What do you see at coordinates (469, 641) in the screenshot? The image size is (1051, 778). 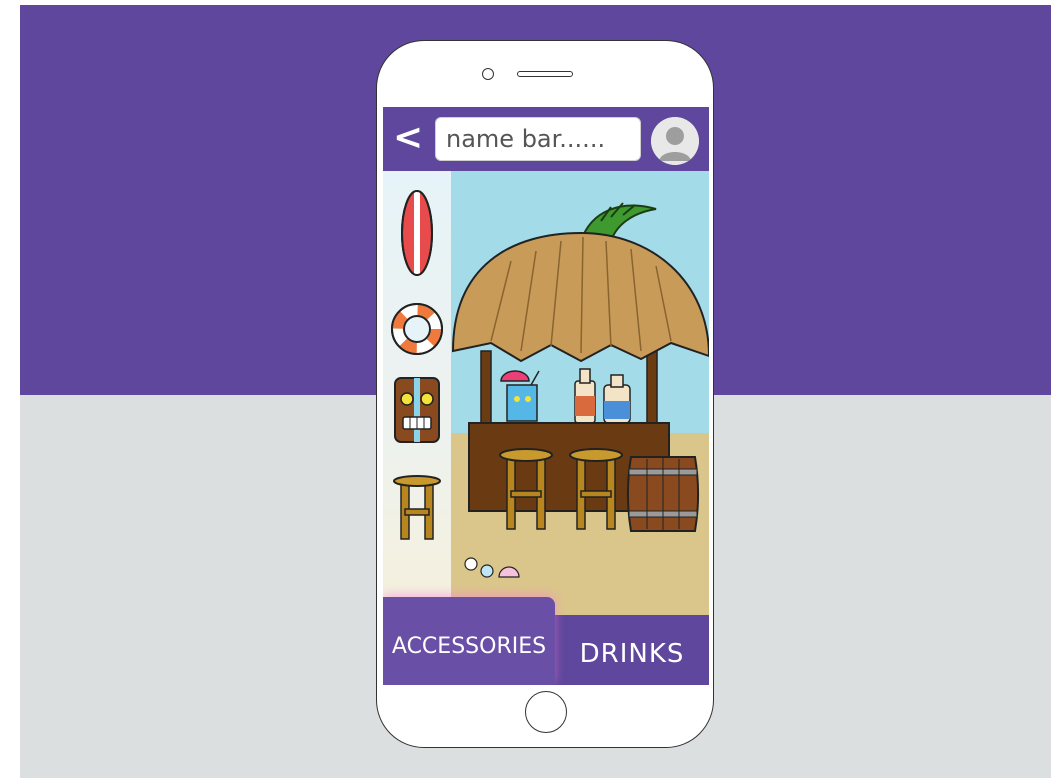 I see `tab-accessories: ACCESSORIES` at bounding box center [469, 641].